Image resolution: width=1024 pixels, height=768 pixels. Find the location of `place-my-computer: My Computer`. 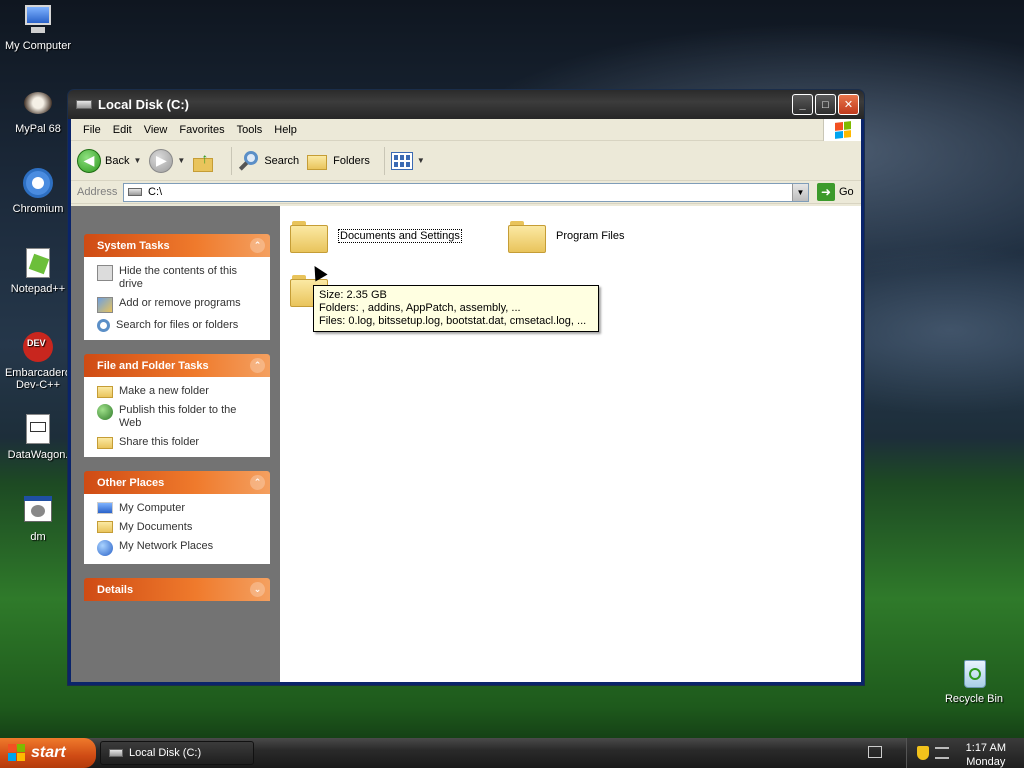

place-my-computer: My Computer is located at coordinates (178, 508).